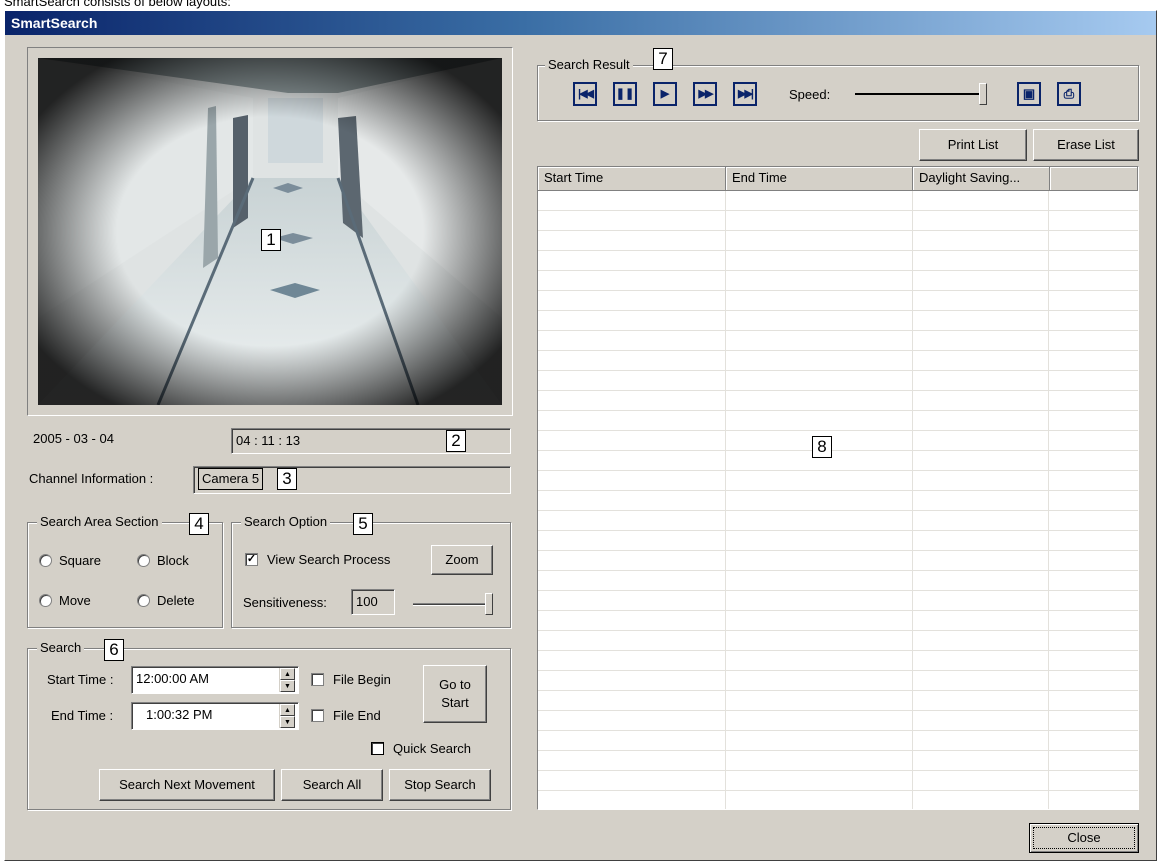  Describe the element at coordinates (983, 94) in the screenshot. I see `speed-thumb` at that location.